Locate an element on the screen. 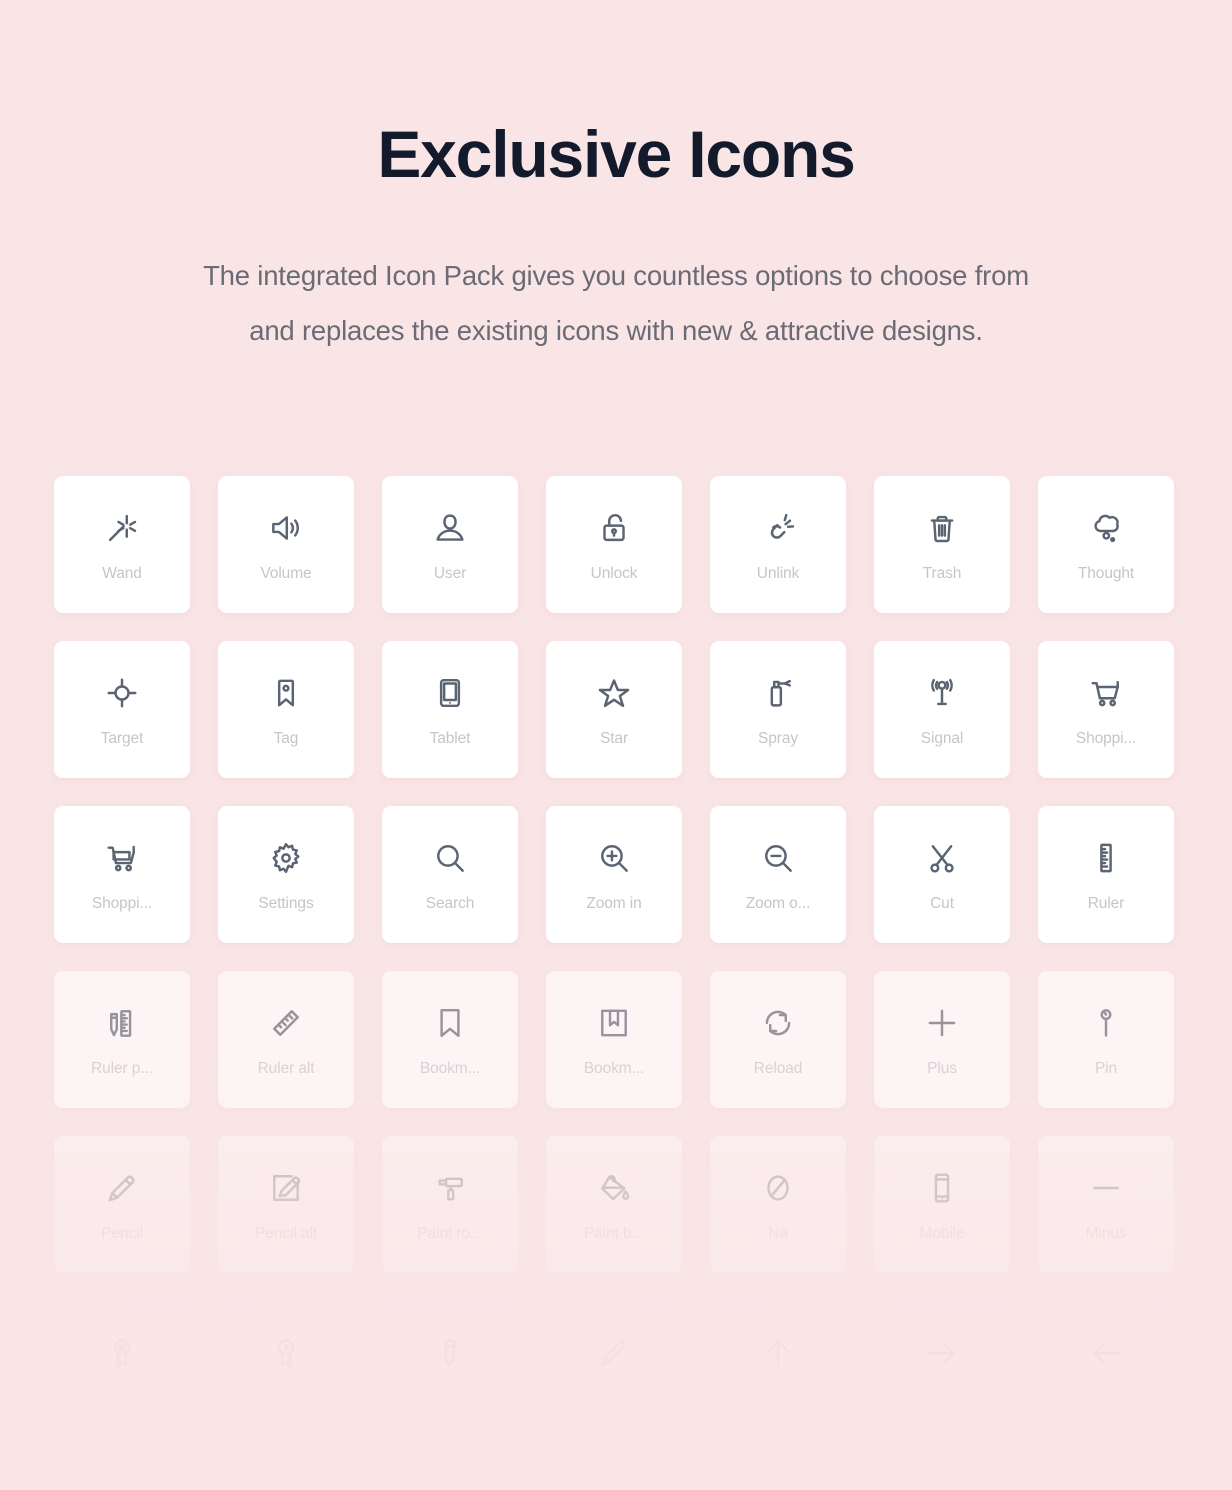  icon-card-label: Signal is located at coordinates (942, 738).